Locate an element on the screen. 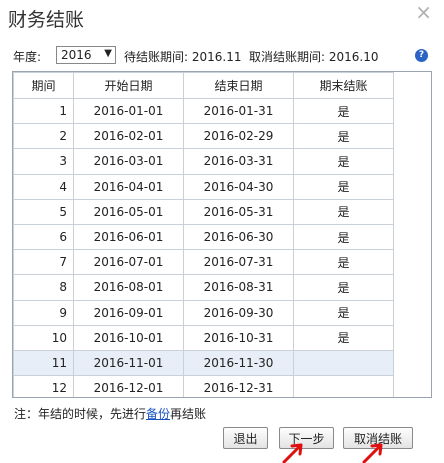  cell-end-date: 2016-03-31 is located at coordinates (238, 161).